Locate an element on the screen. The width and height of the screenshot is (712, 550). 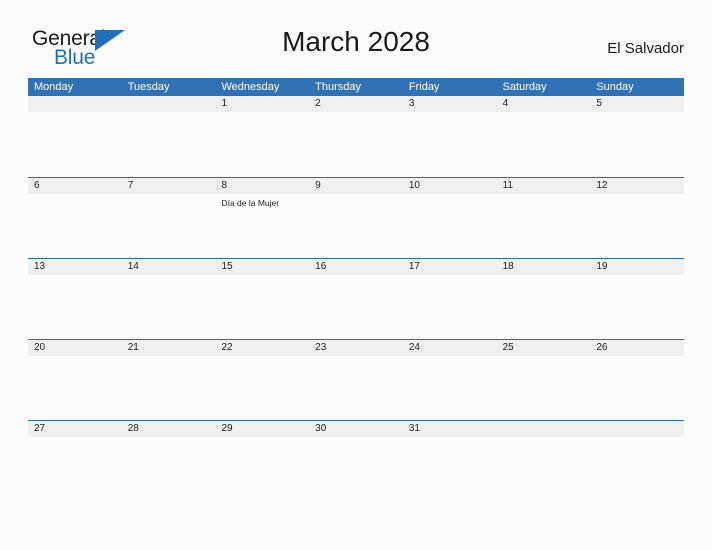
weekday-header-wednesday: Wednesday is located at coordinates (250, 87).